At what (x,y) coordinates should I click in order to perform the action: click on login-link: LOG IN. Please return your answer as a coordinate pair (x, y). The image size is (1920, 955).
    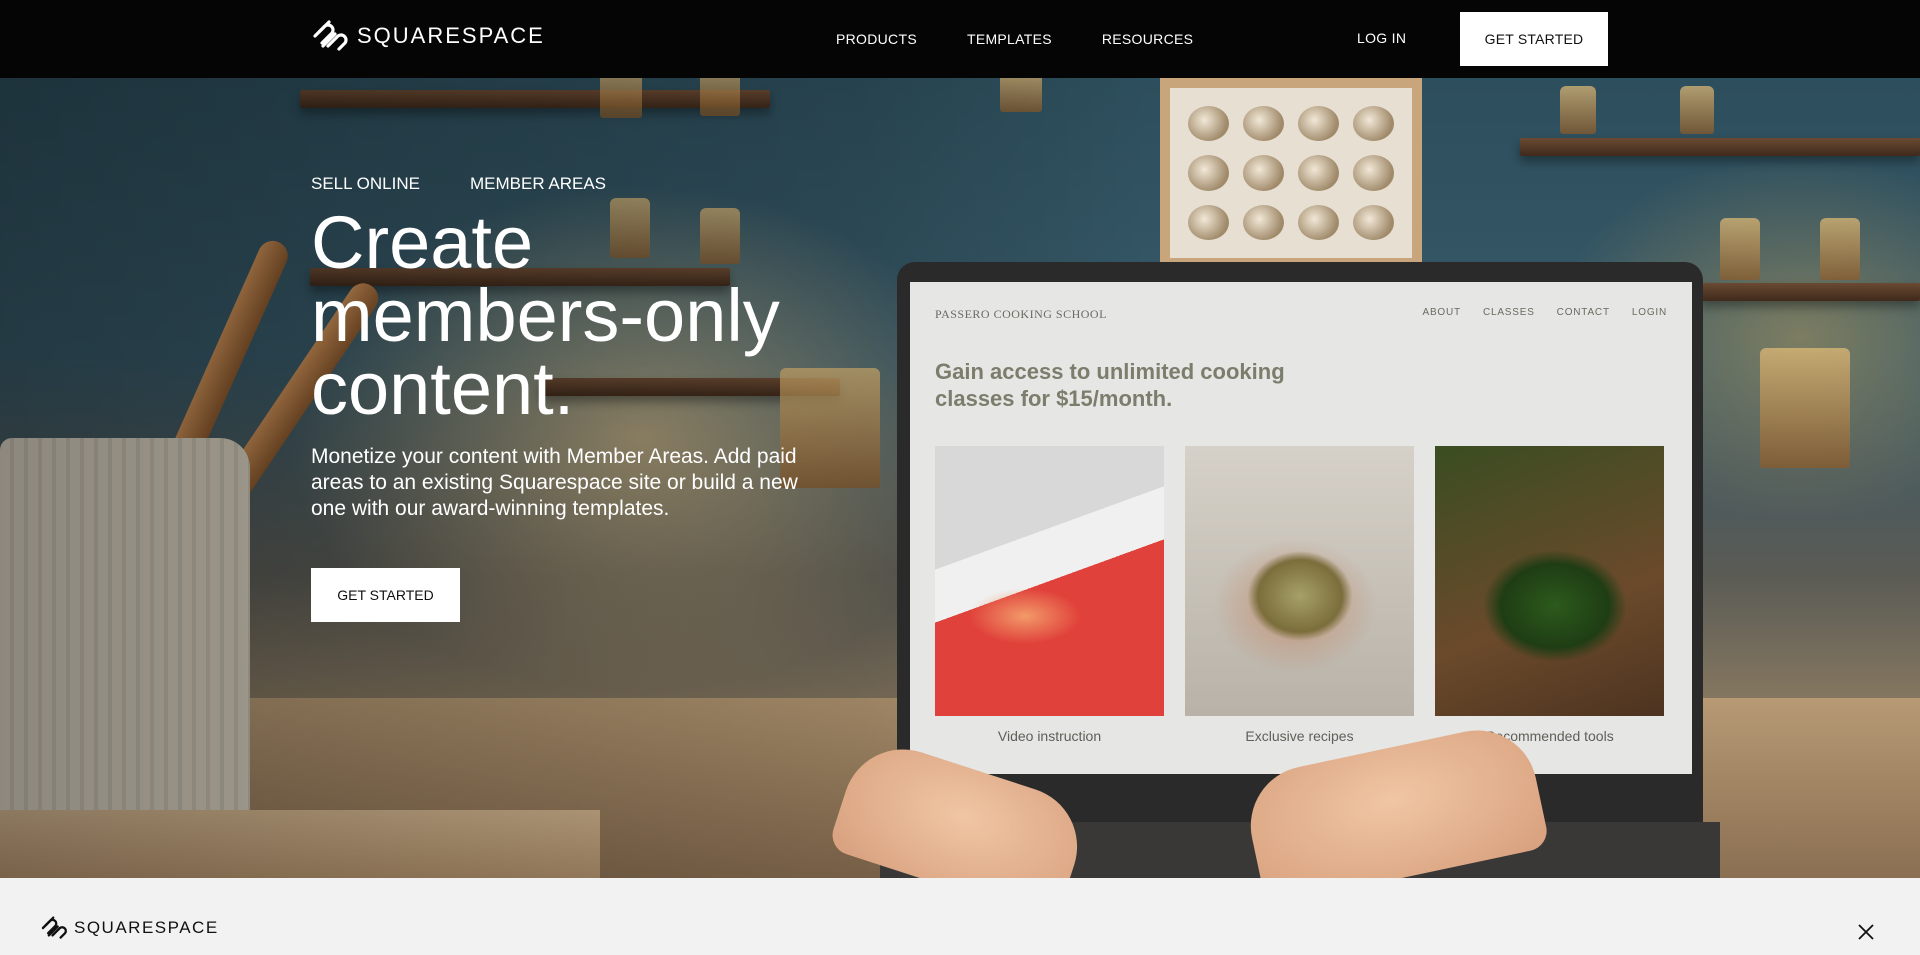
    Looking at the image, I should click on (1381, 38).